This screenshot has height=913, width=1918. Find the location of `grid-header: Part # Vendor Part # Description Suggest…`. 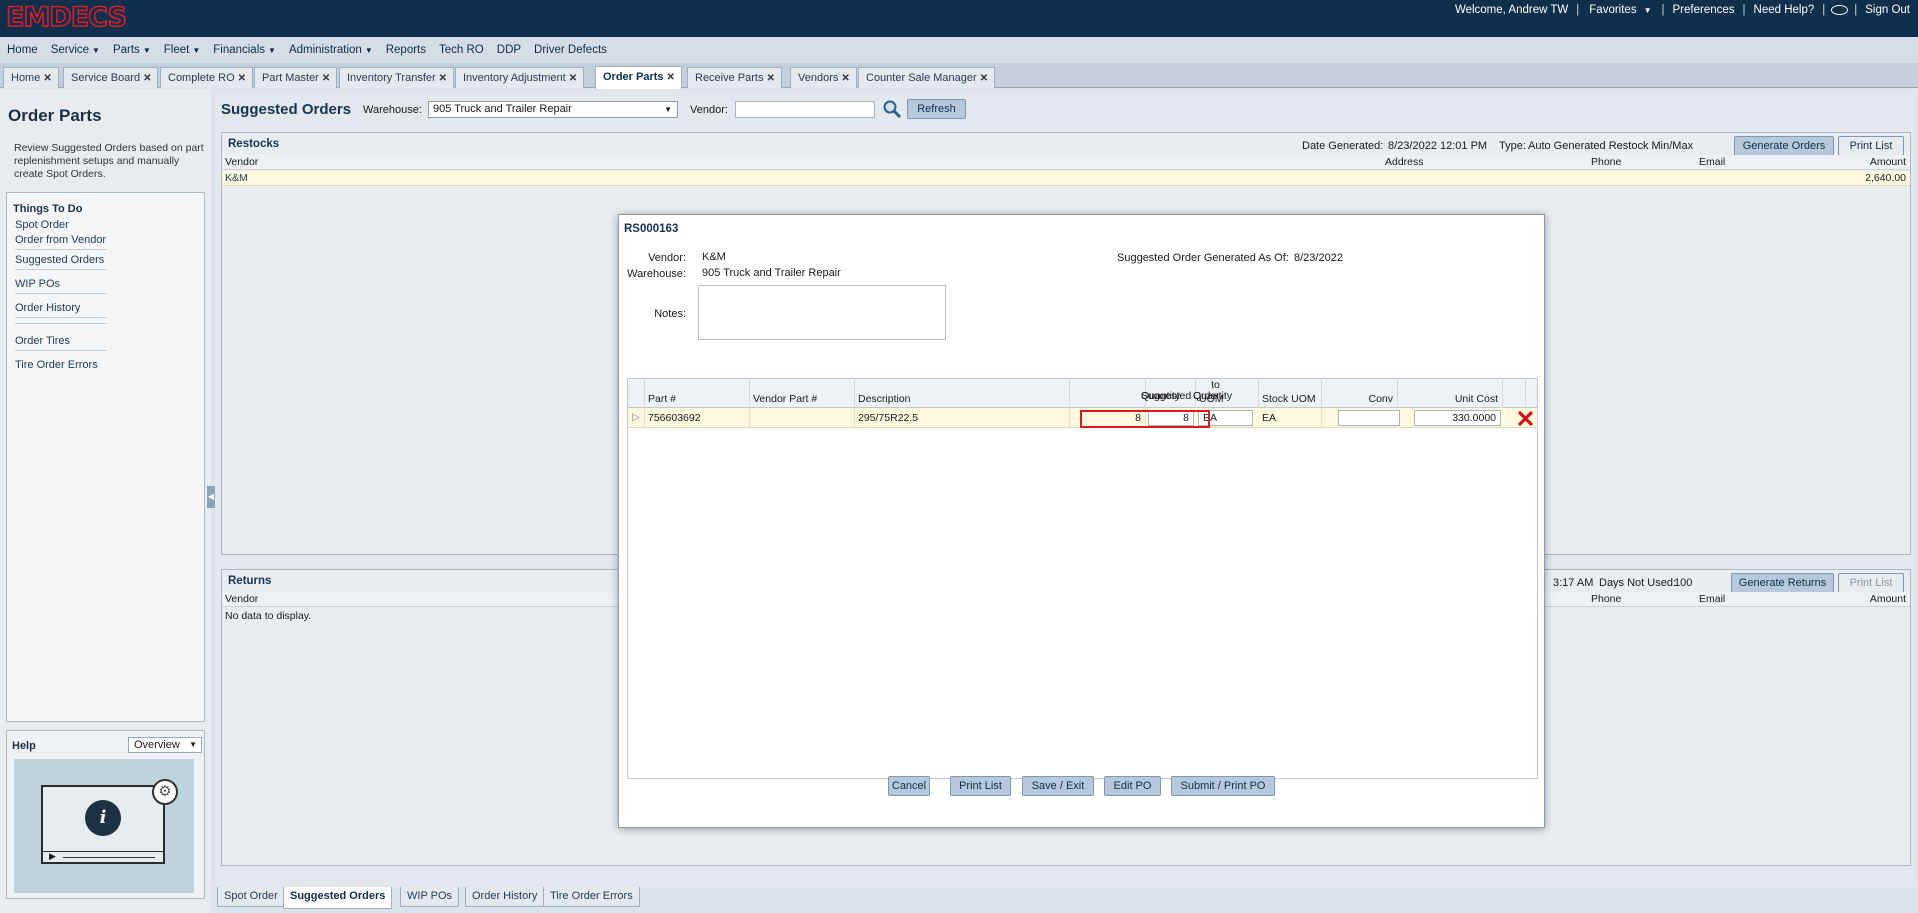

grid-header: Part # Vendor Part # Description Suggest… is located at coordinates (1082, 393).